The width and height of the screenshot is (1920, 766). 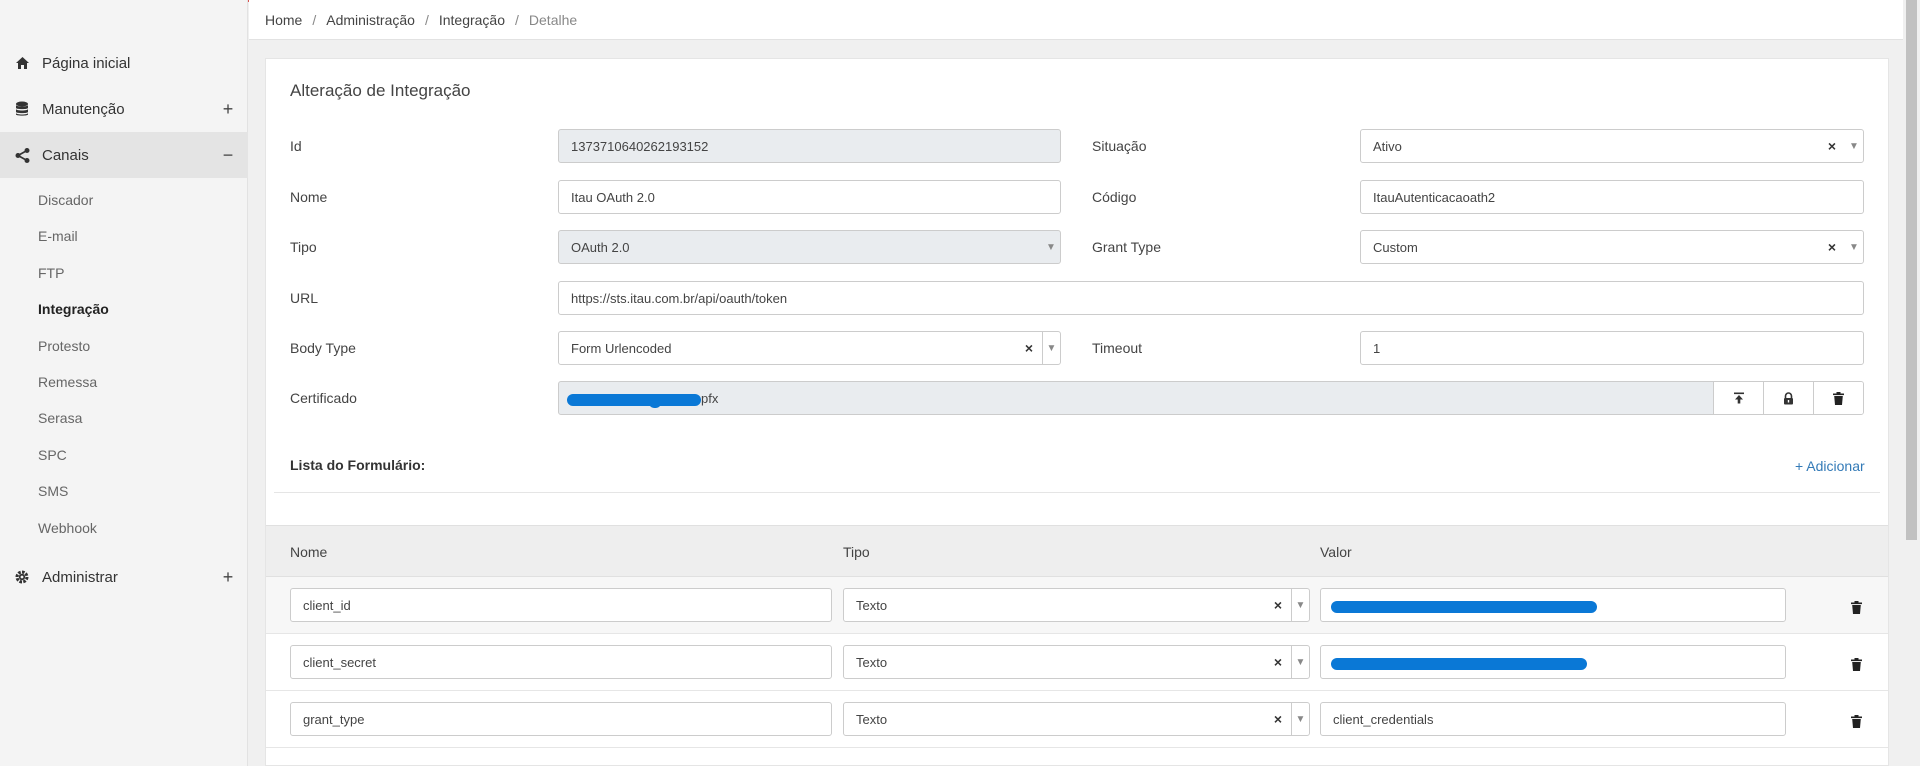 I want to click on id-value: 1373710640262193152, so click(x=640, y=146).